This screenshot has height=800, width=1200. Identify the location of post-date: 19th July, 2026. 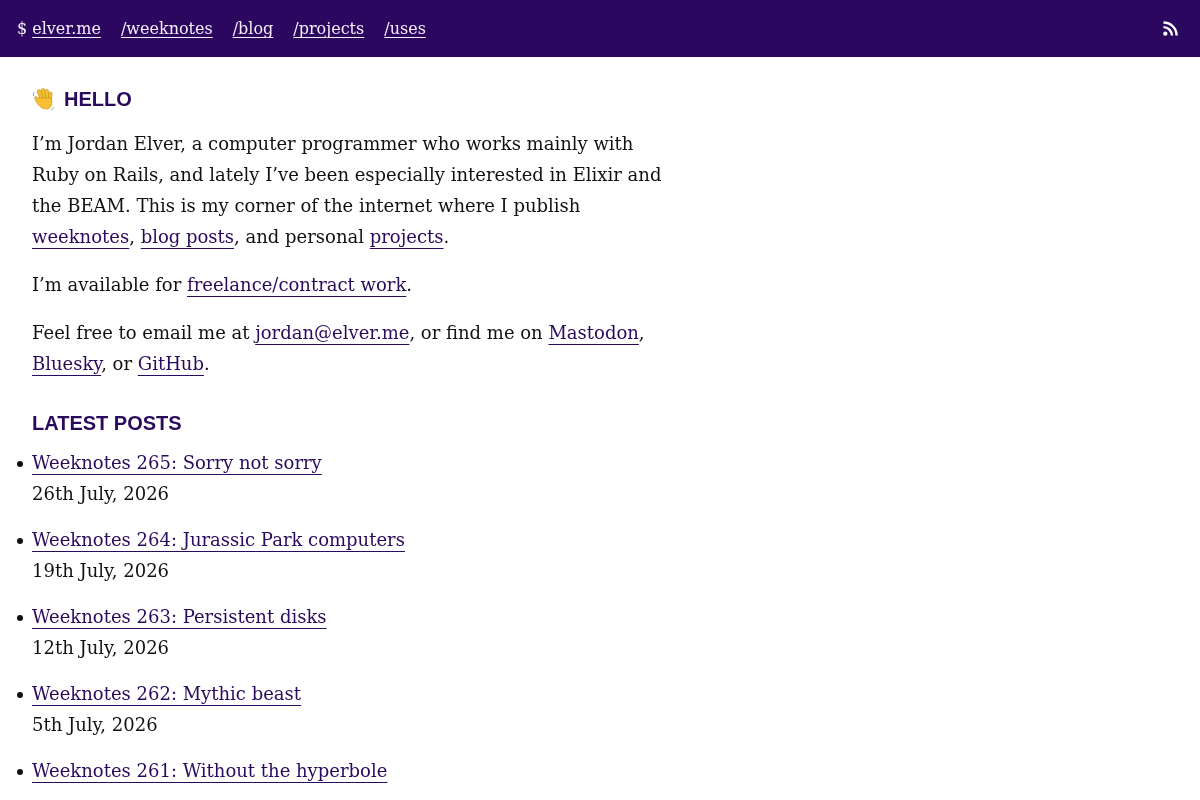
(101, 570).